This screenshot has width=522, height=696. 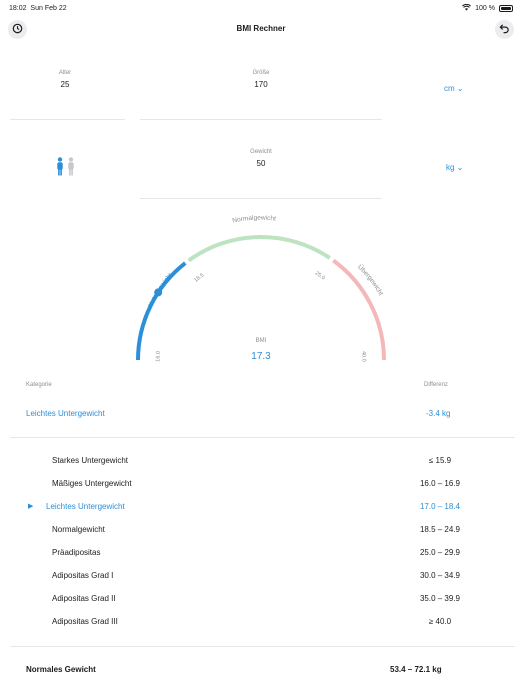 What do you see at coordinates (259, 249) in the screenshot?
I see `gauge-segment-normal` at bounding box center [259, 249].